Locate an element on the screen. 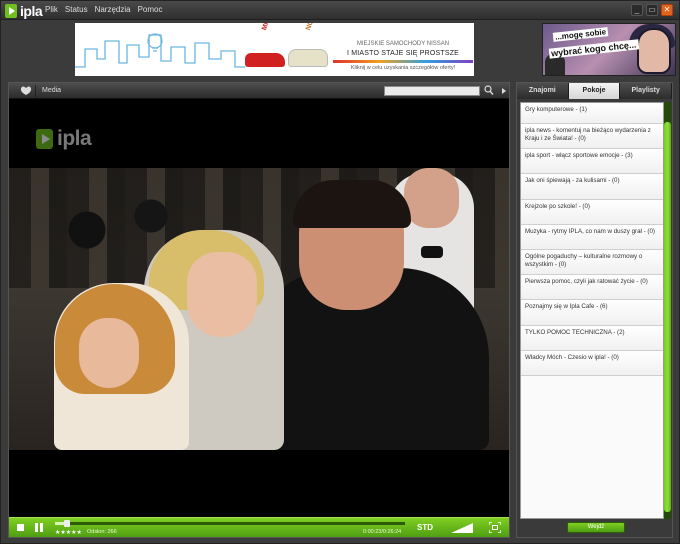 This screenshot has width=680, height=544. white-car-image is located at coordinates (308, 58).